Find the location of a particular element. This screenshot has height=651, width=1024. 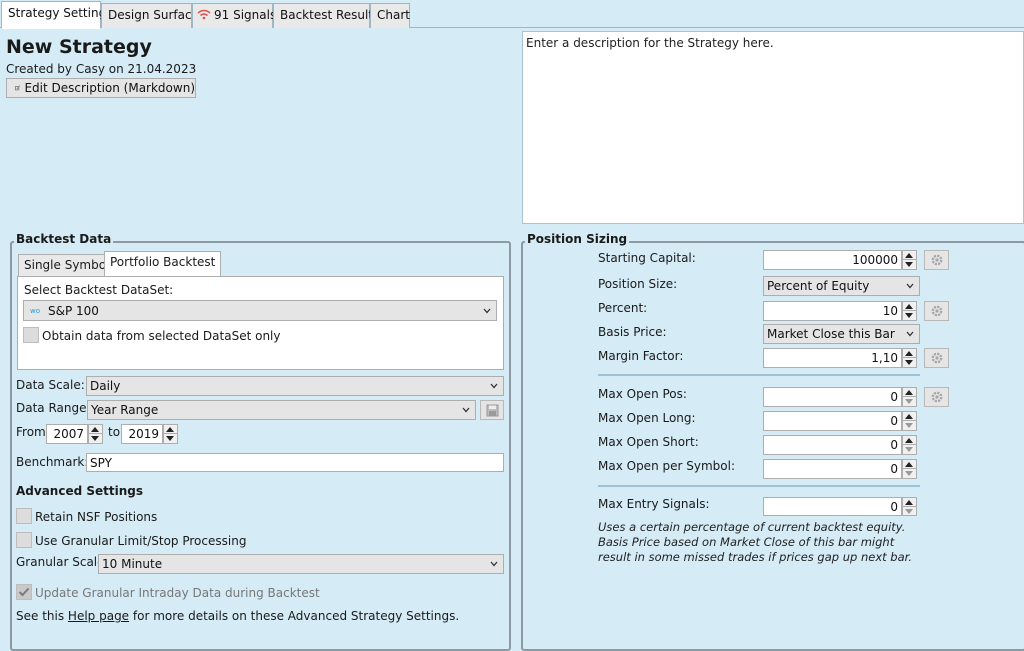

starting-capital-spinner is located at coordinates (909, 260).